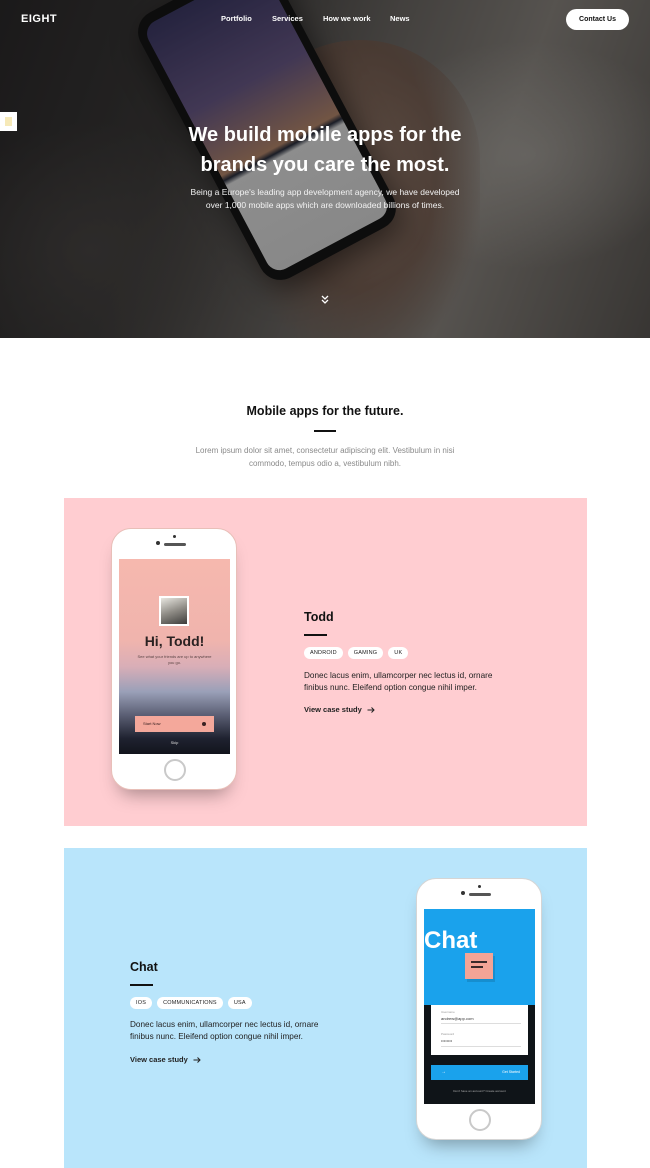 The image size is (650, 1168). Describe the element at coordinates (511, 1072) in the screenshot. I see `phone-submit-label: Get Started` at that location.